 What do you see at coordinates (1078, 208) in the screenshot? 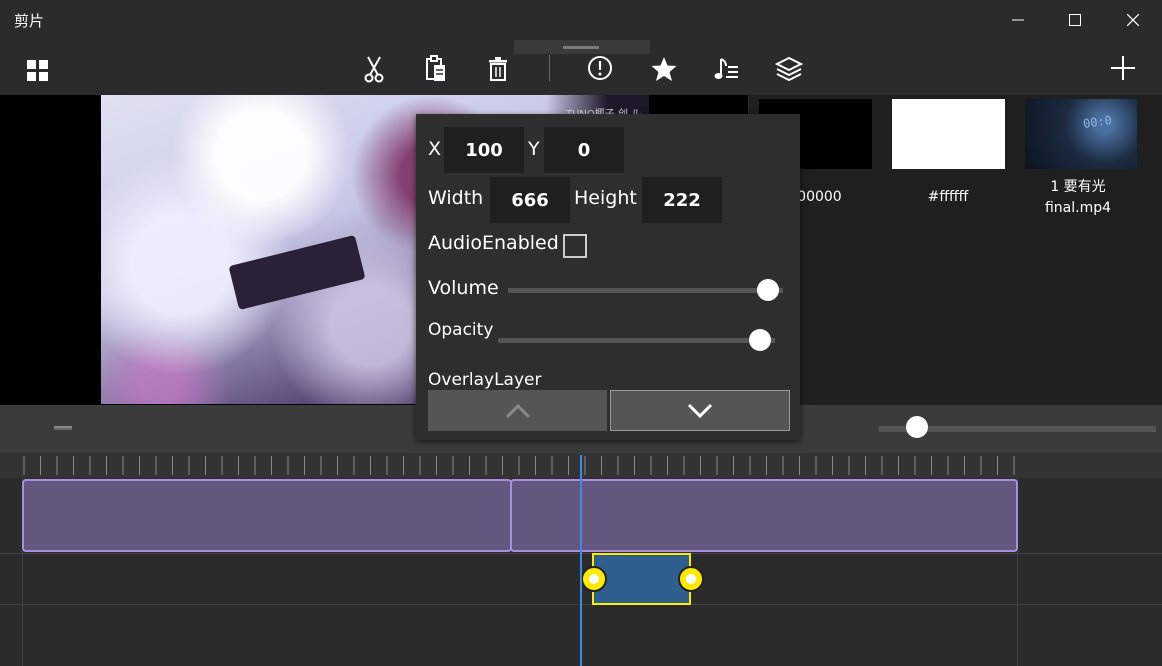
I see `library-item-label: final.mp4` at bounding box center [1078, 208].